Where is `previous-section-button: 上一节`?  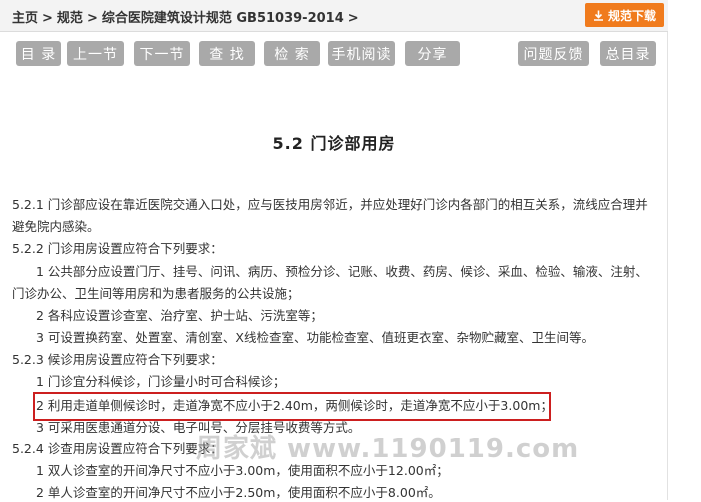
previous-section-button: 上一节 is located at coordinates (95, 53).